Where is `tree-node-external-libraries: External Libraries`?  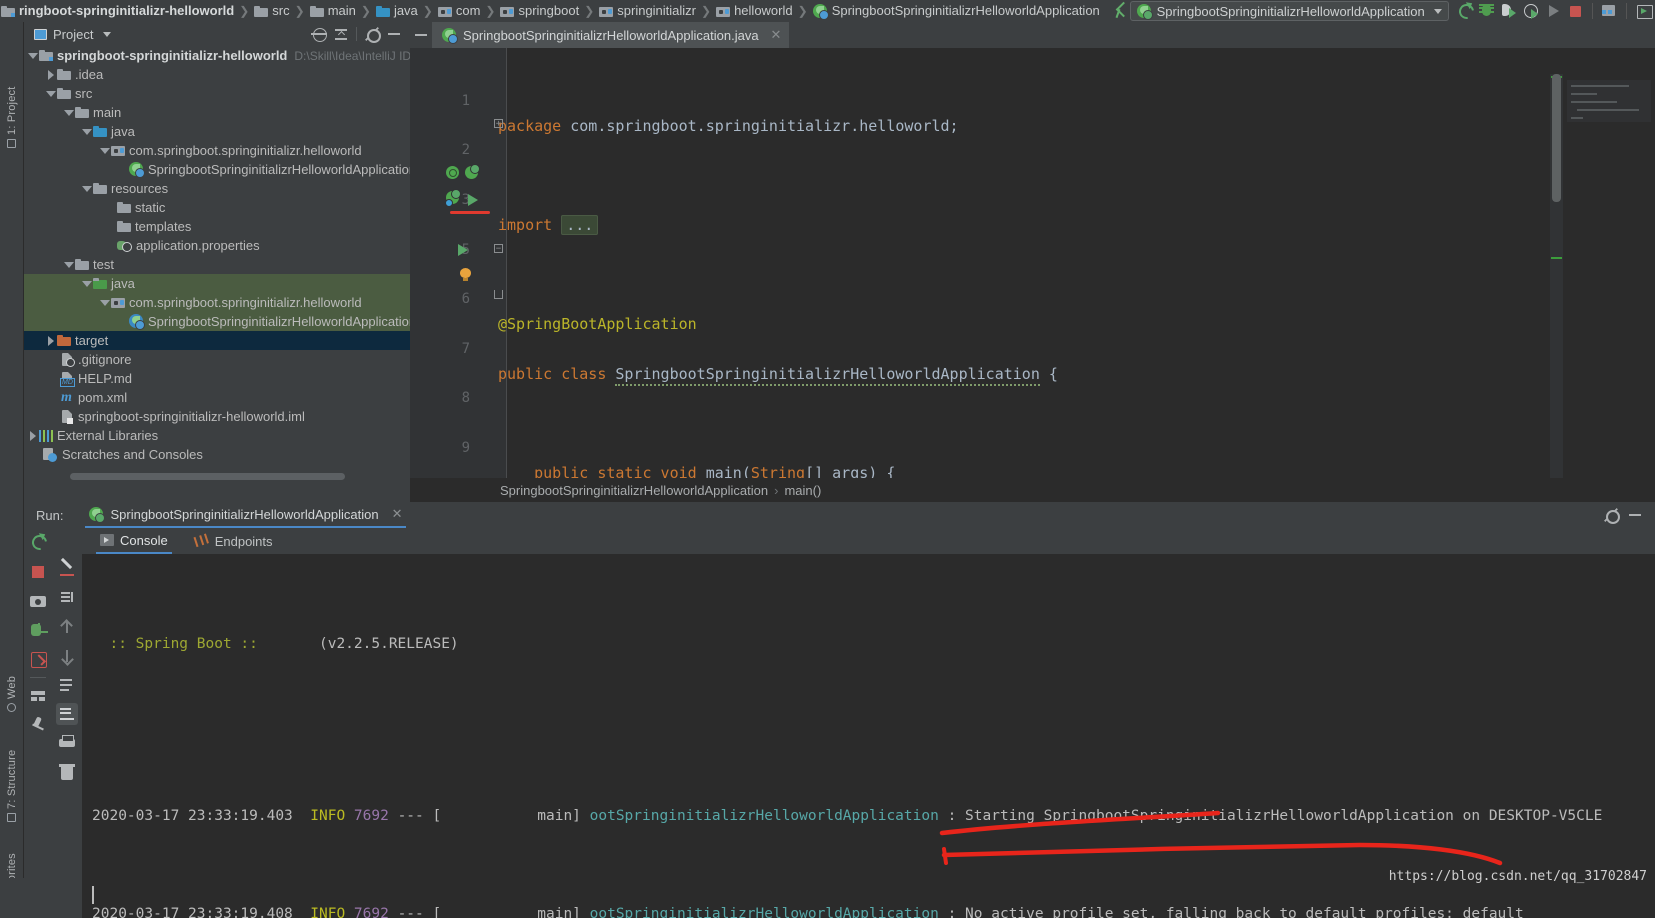 tree-node-external-libraries: External Libraries is located at coordinates (217, 435).